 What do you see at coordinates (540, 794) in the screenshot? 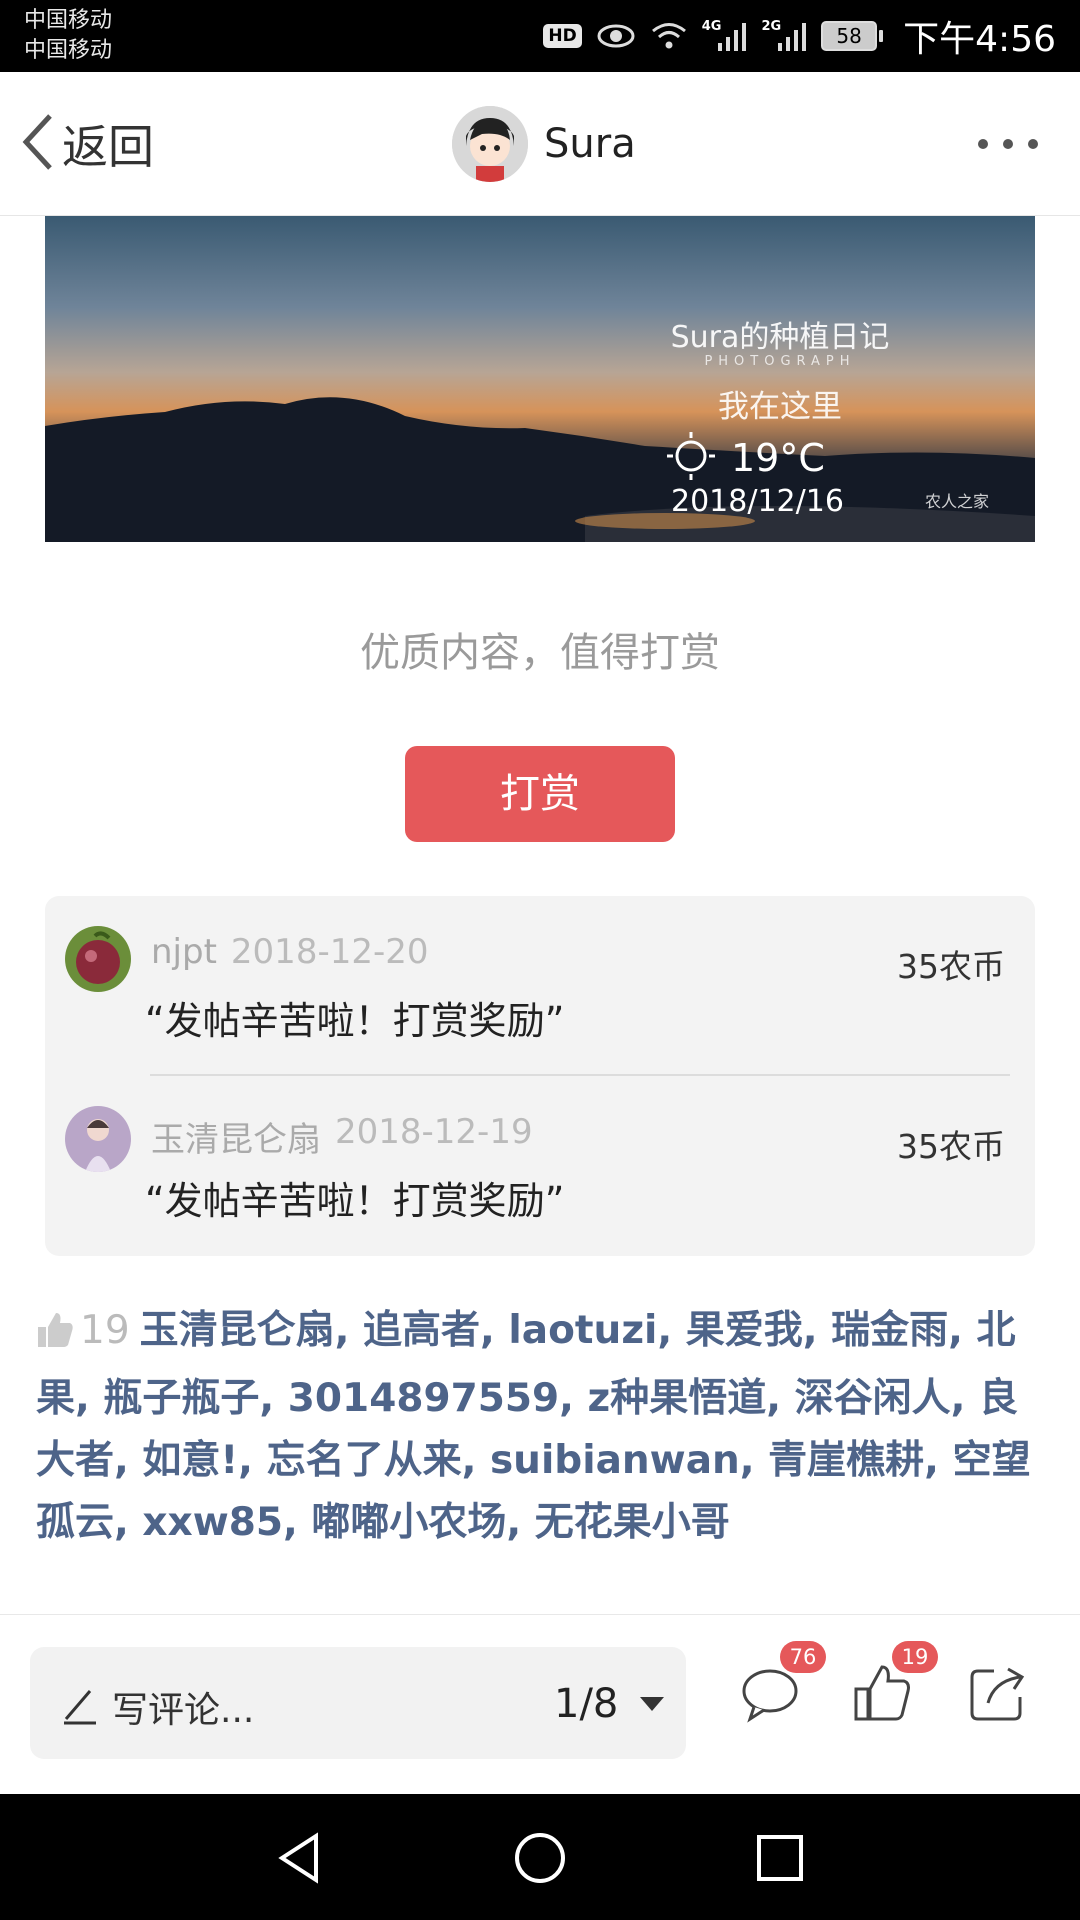
I see `reward-button: 打赏` at bounding box center [540, 794].